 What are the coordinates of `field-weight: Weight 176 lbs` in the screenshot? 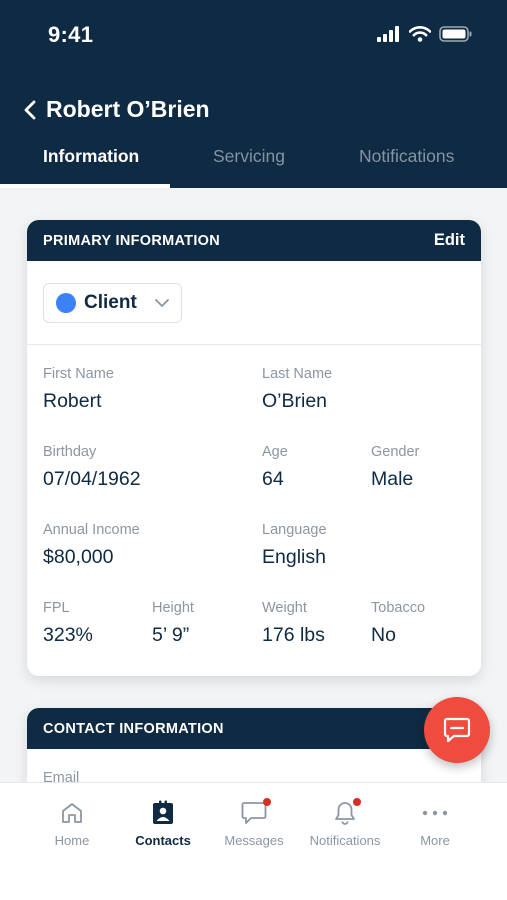 It's located at (293, 623).